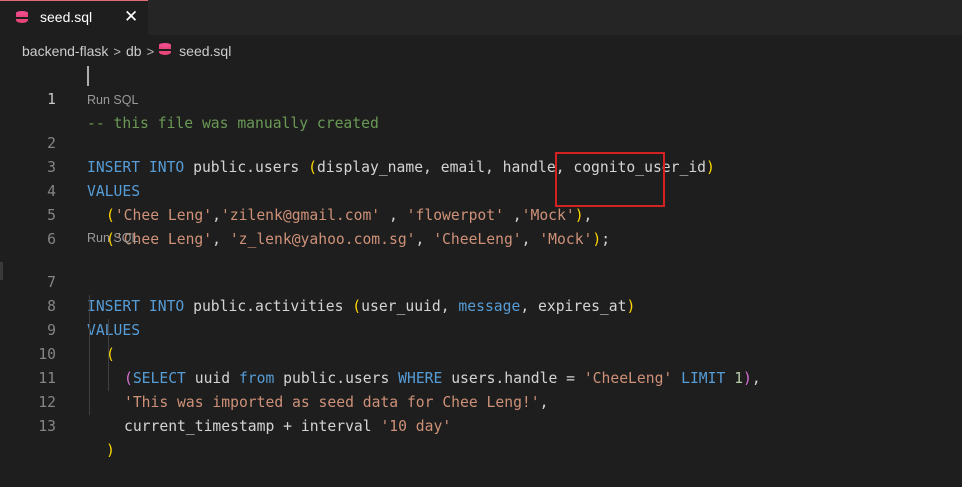 Image resolution: width=962 pixels, height=487 pixels. I want to click on bracket: ), so click(597, 239).